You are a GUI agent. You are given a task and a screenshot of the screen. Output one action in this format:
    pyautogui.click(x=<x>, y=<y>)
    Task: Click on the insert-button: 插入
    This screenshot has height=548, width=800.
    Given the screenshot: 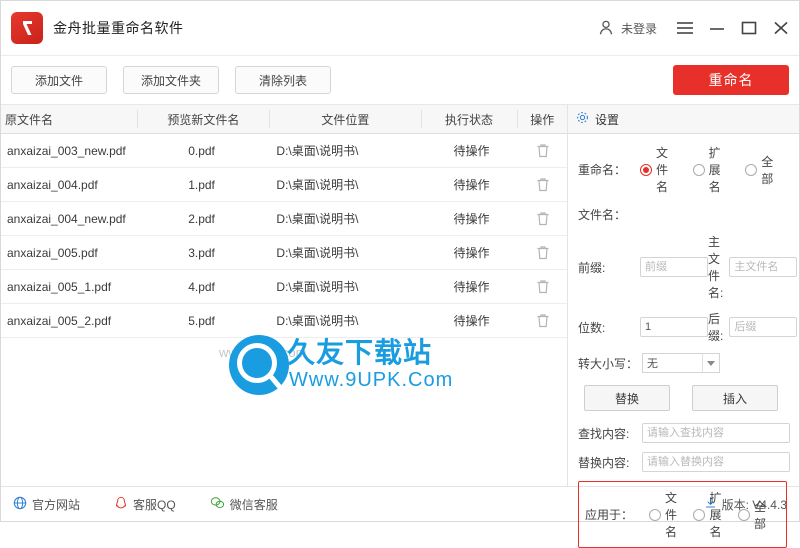 What is the action you would take?
    pyautogui.click(x=735, y=398)
    